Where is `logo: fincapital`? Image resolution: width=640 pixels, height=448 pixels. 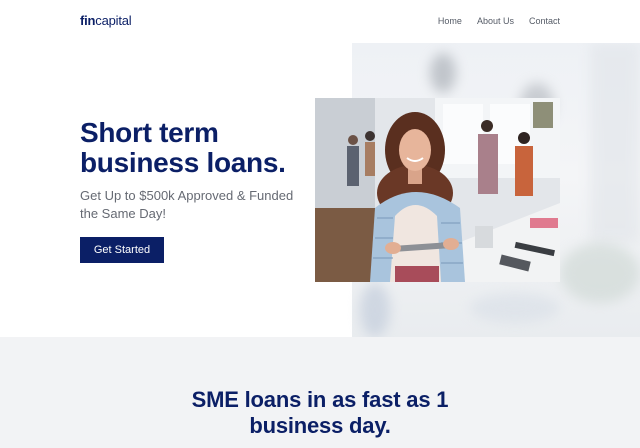 logo: fincapital is located at coordinates (106, 20).